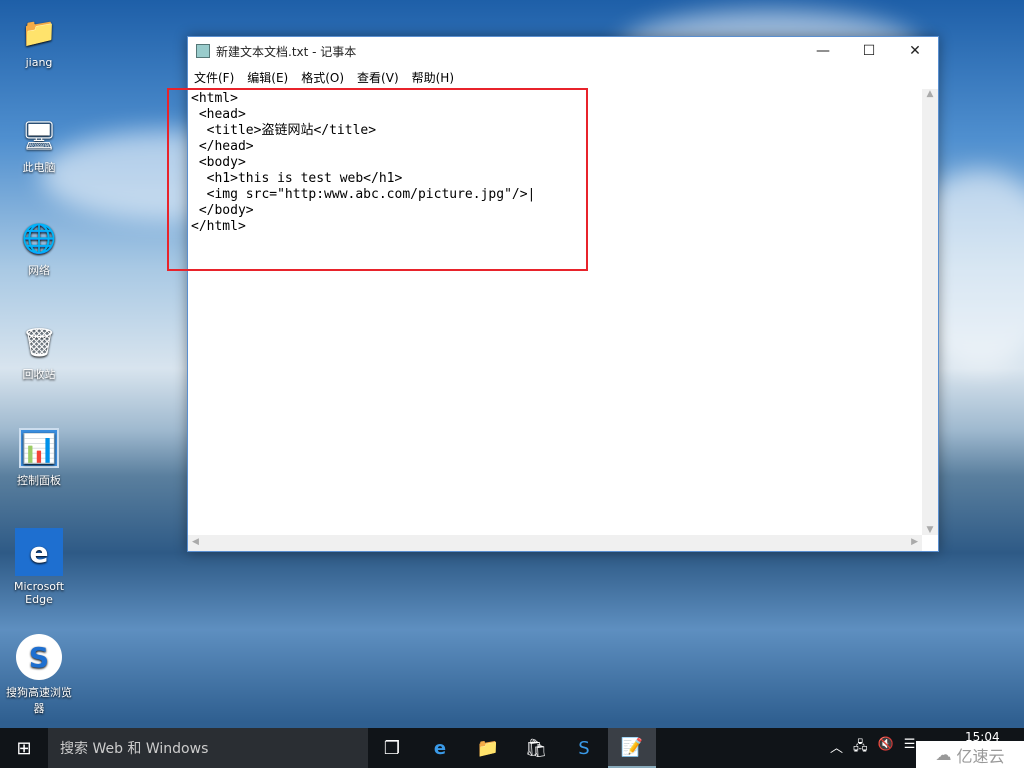  I want to click on computer-icon: 🖥, so click(39, 135).